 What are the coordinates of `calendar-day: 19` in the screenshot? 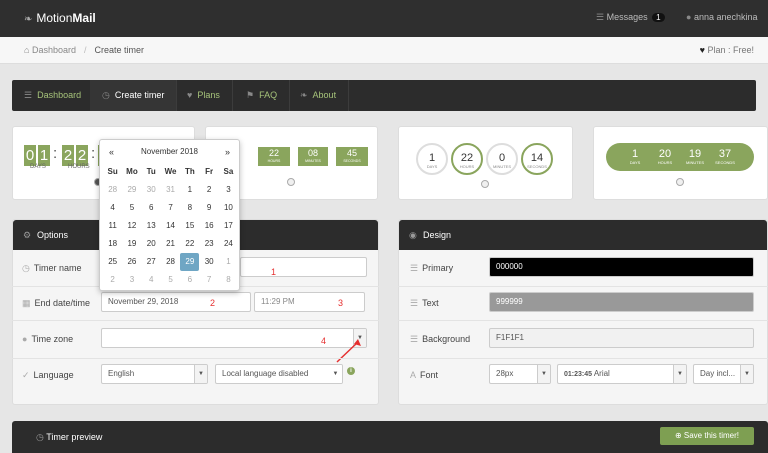 It's located at (131, 244).